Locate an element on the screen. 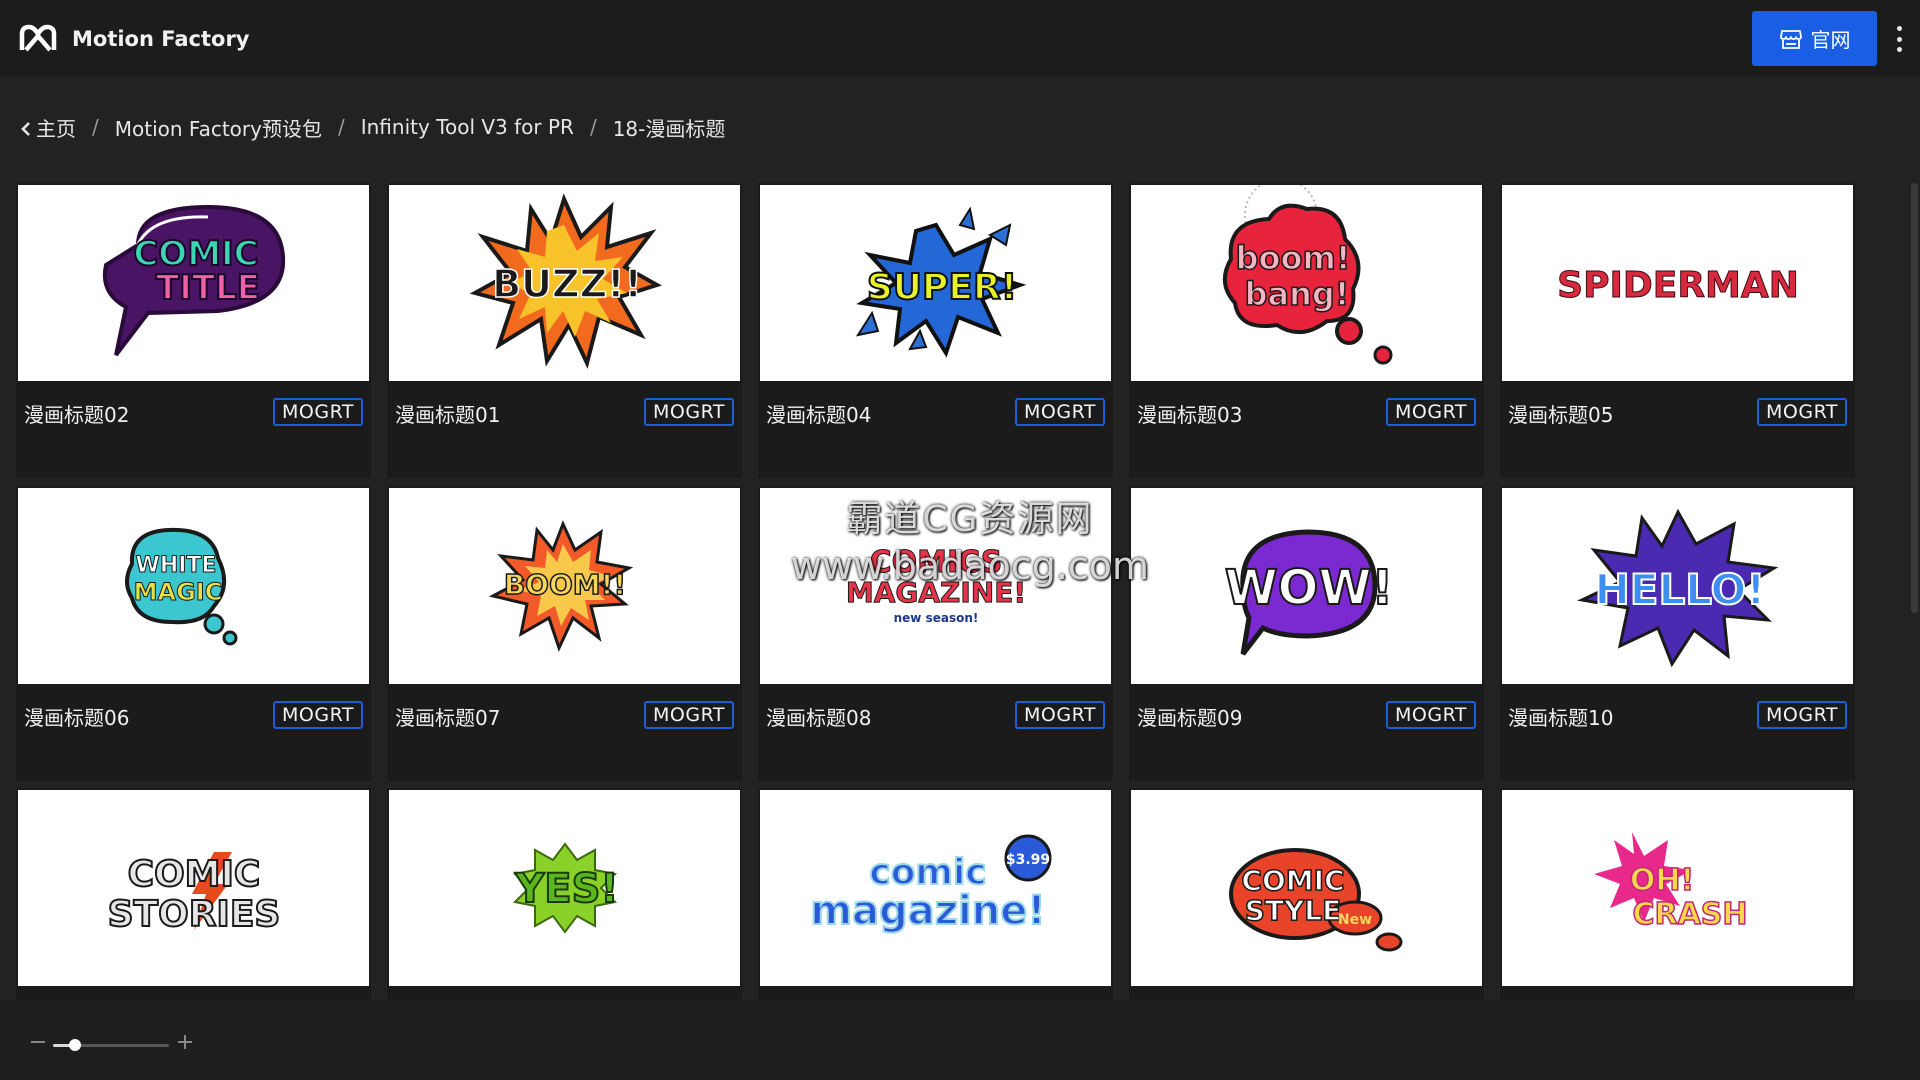 This screenshot has width=1920, height=1080. thumb-art-text: OH! is located at coordinates (1662, 880).